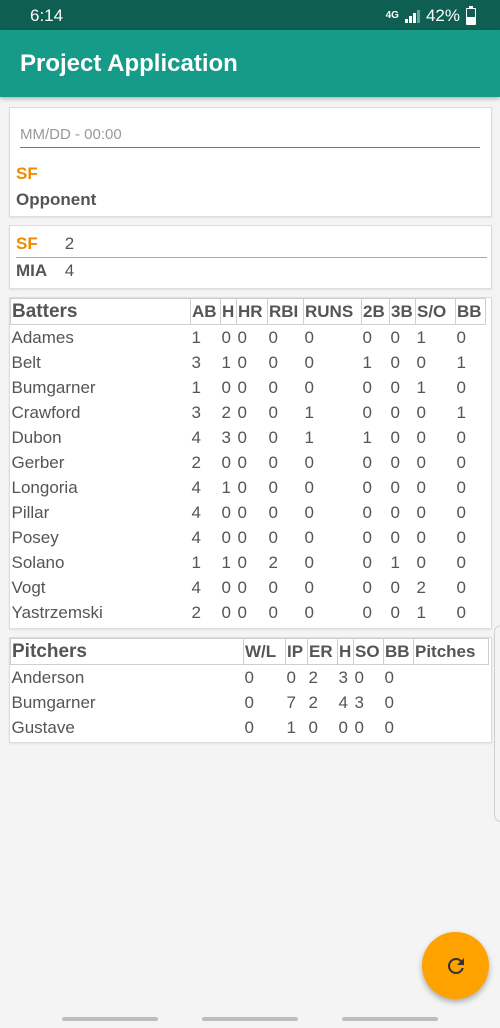 The width and height of the screenshot is (500, 1028). Describe the element at coordinates (359, 702) in the screenshot. I see `pitcher-stat: 3` at that location.